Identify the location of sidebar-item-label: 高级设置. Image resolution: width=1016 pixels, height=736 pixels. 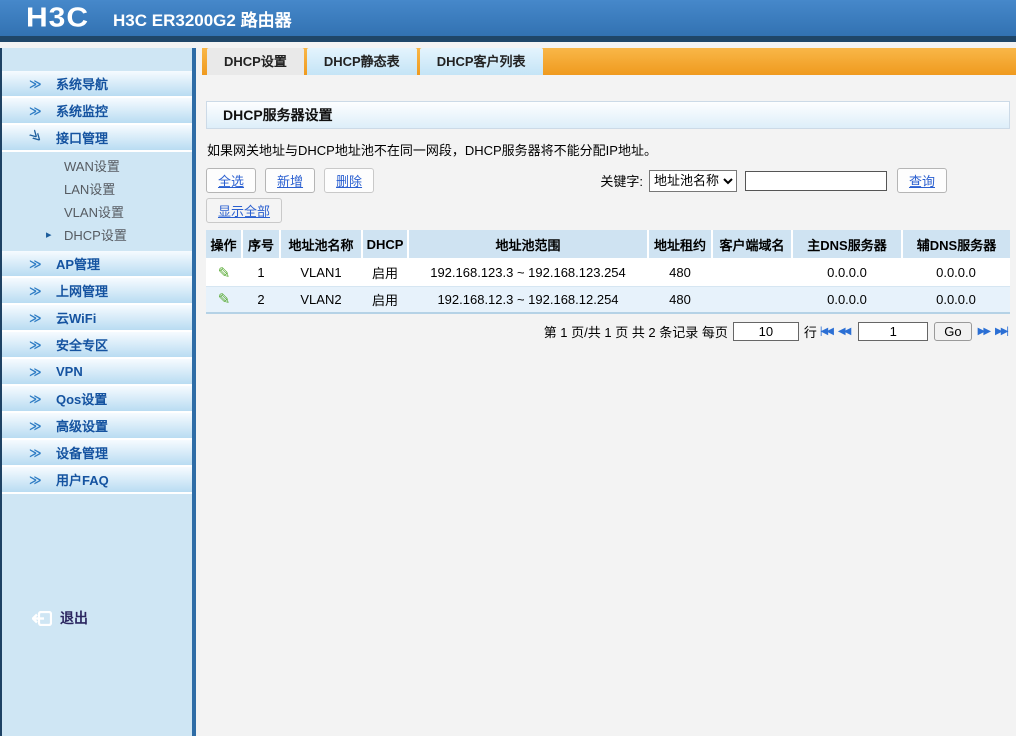
(82, 426).